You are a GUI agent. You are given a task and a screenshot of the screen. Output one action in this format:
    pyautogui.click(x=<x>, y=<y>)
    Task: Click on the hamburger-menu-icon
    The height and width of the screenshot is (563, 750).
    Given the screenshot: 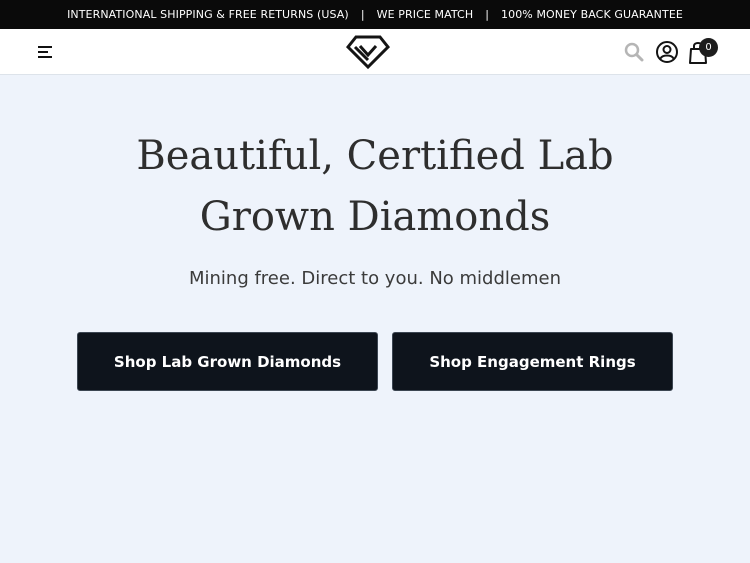 What is the action you would take?
    pyautogui.click(x=46, y=52)
    